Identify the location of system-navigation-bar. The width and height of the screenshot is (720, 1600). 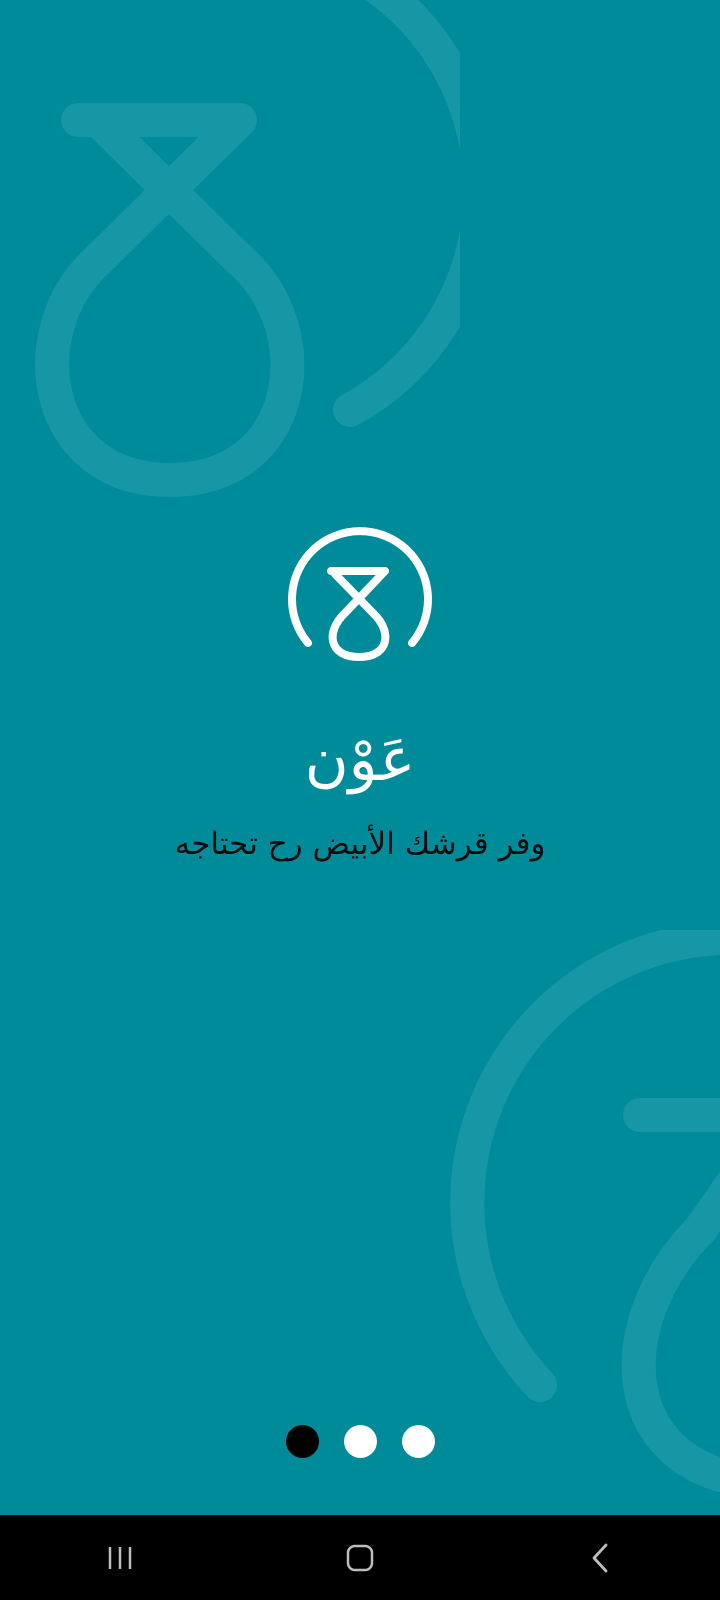
(360, 1557).